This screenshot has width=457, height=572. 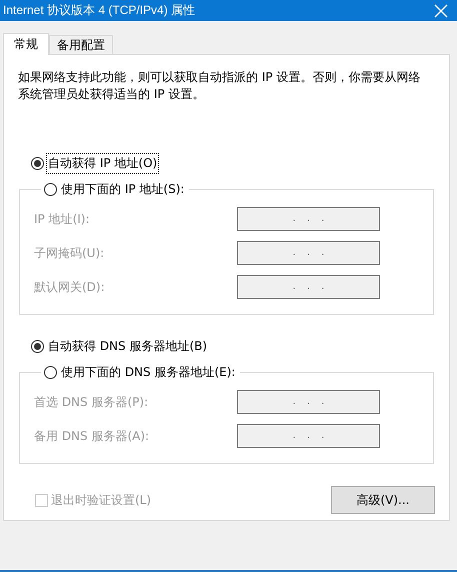 What do you see at coordinates (62, 219) in the screenshot?
I see `field-label: IP 地址(I):` at bounding box center [62, 219].